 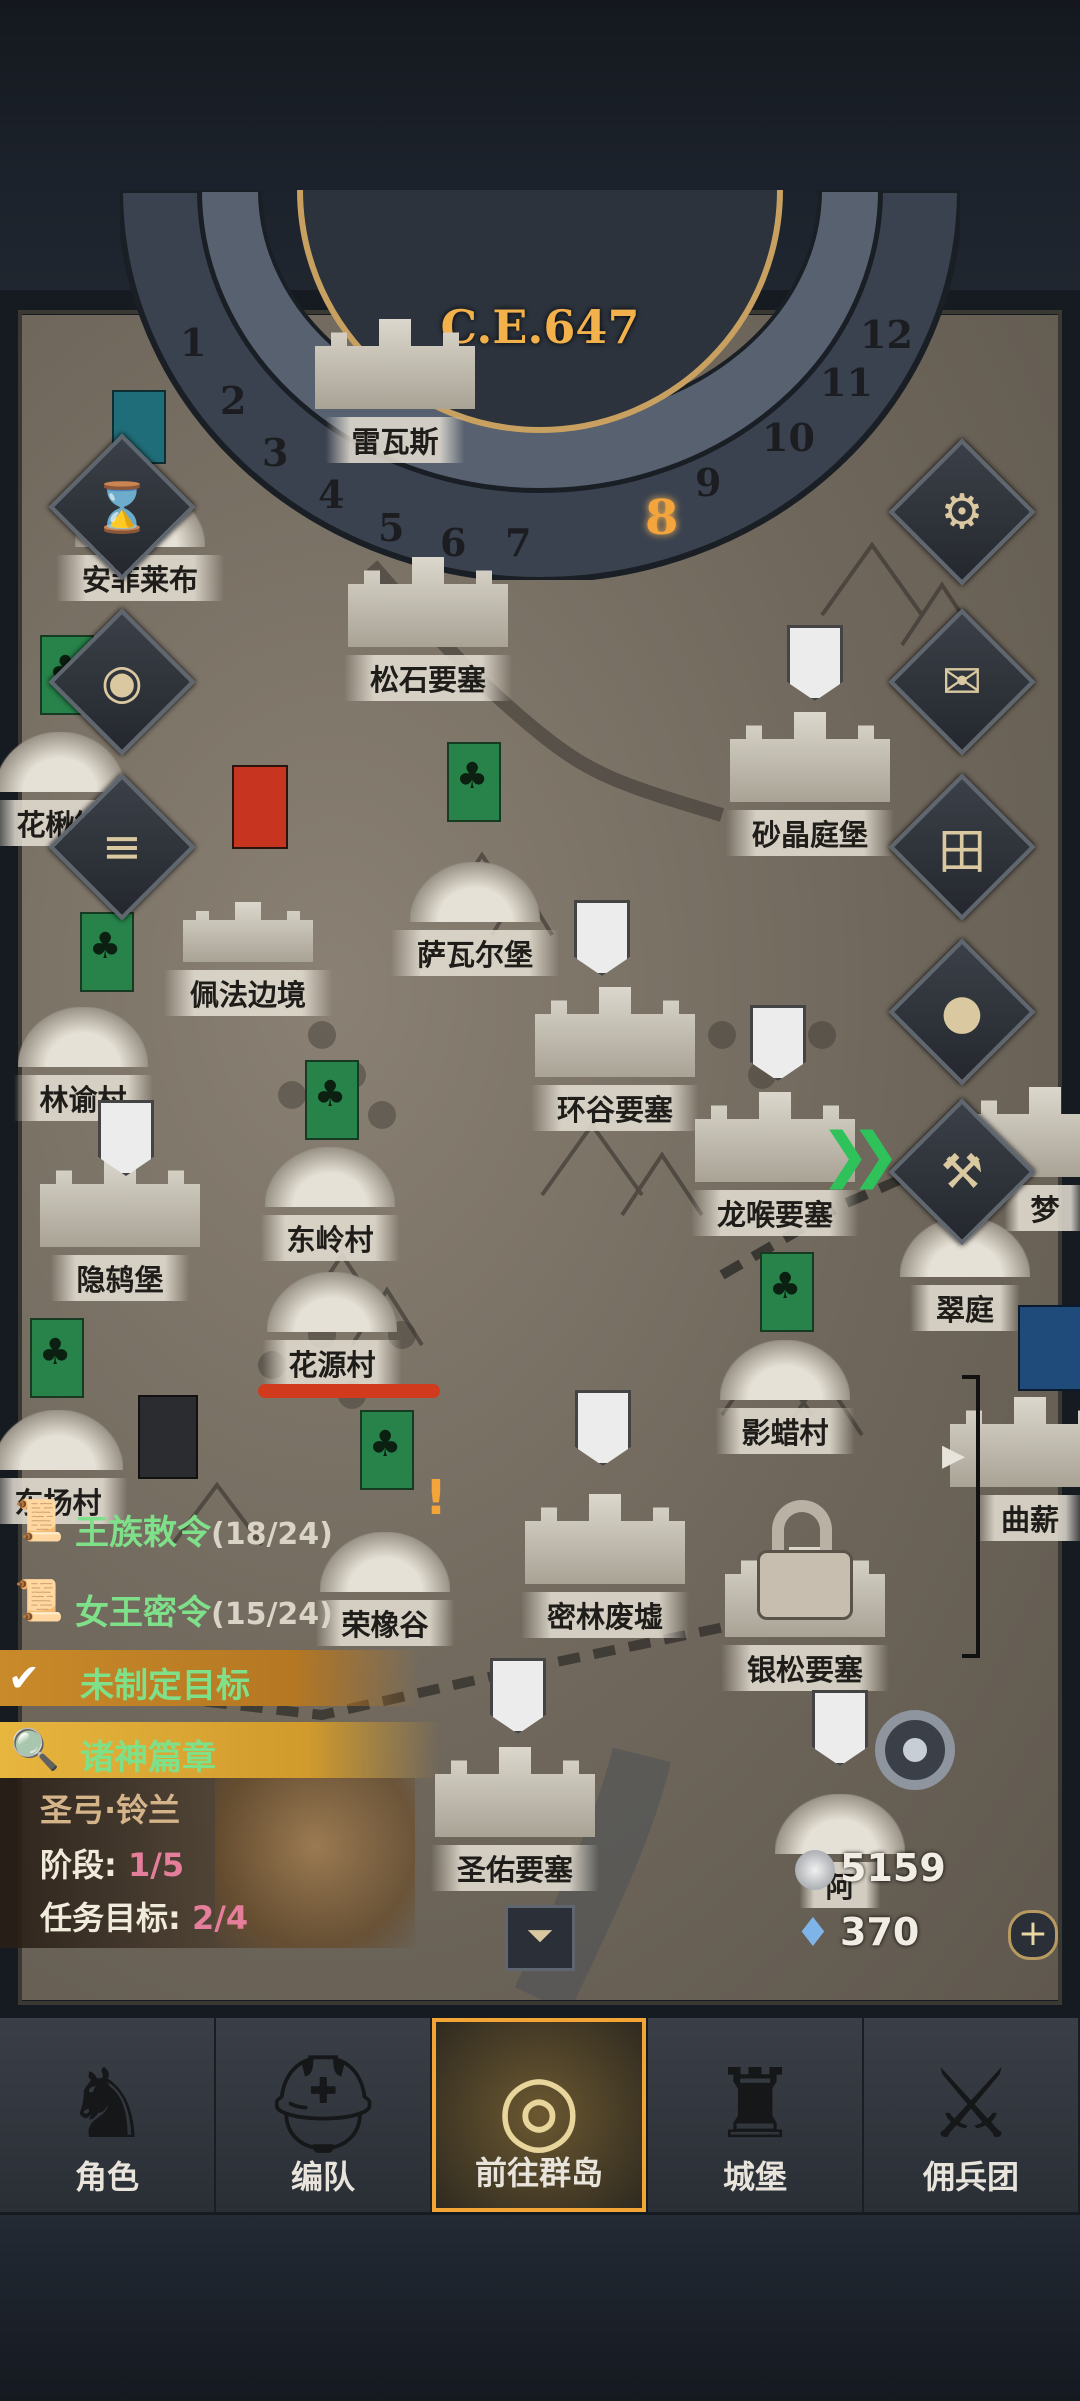 I want to click on calendar-month-7: 7, so click(x=518, y=542).